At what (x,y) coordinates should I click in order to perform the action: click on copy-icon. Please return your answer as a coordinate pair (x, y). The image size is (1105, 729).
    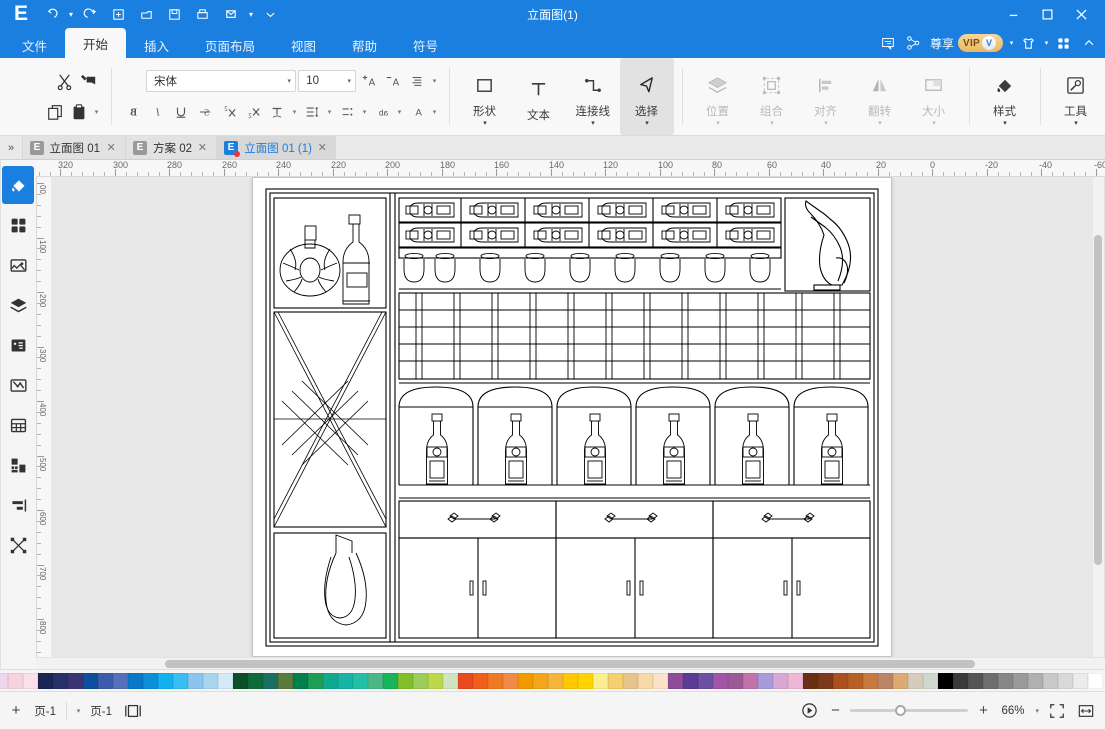
    Looking at the image, I should click on (55, 112).